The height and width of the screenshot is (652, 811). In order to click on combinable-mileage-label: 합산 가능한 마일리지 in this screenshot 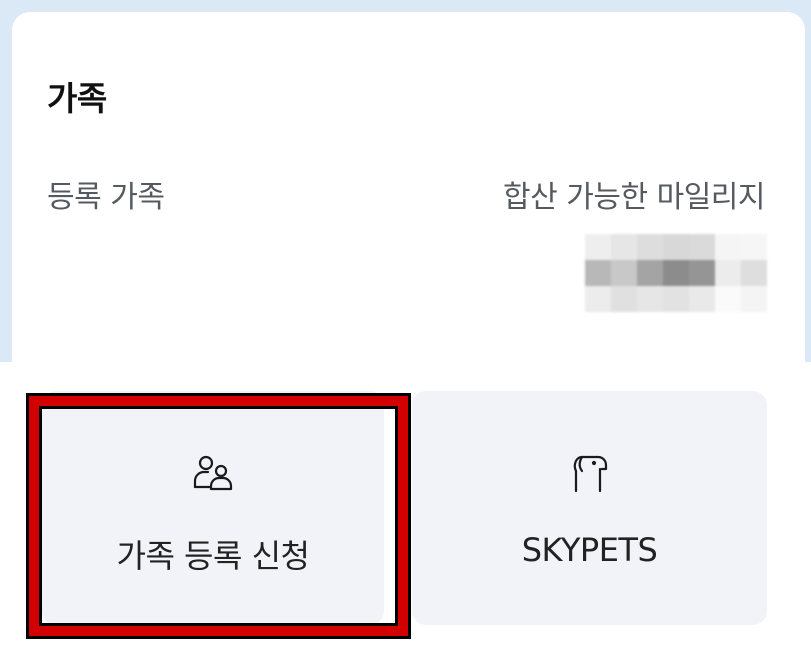, I will do `click(634, 197)`.